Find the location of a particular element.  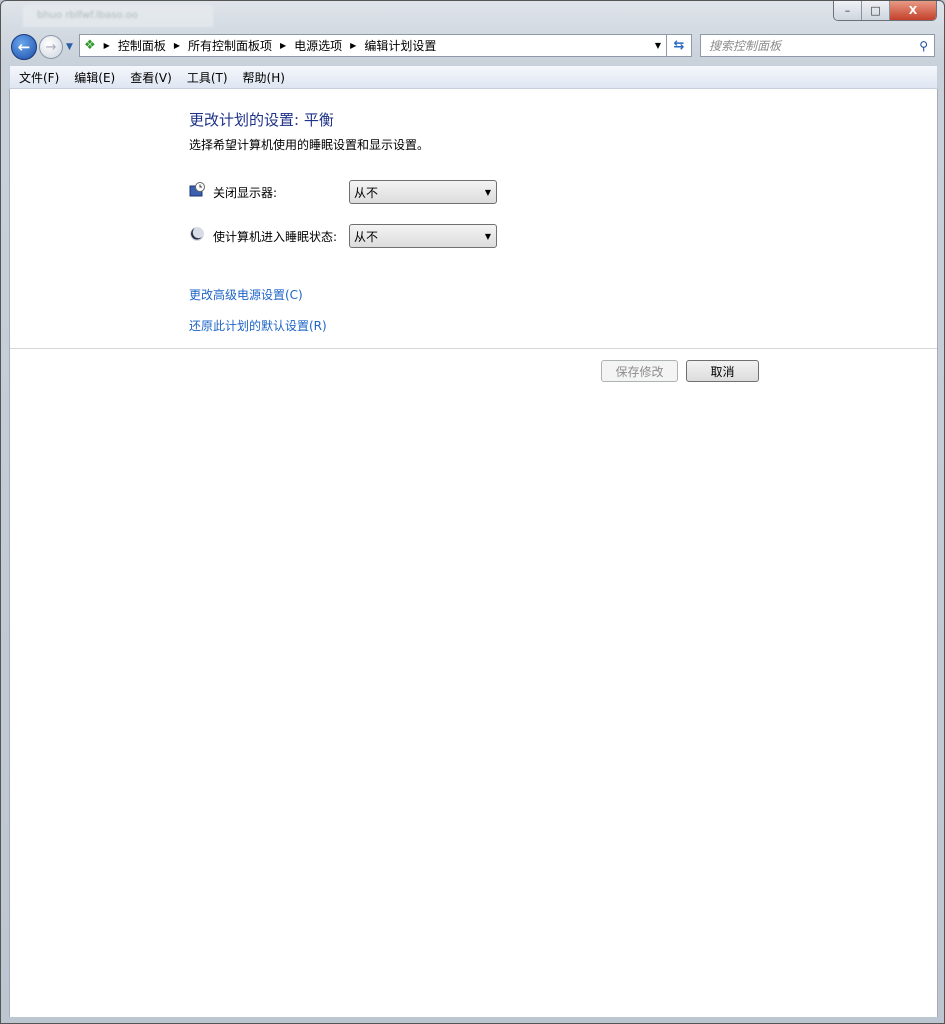

navigation: ← → ▼ is located at coordinates (42, 47).